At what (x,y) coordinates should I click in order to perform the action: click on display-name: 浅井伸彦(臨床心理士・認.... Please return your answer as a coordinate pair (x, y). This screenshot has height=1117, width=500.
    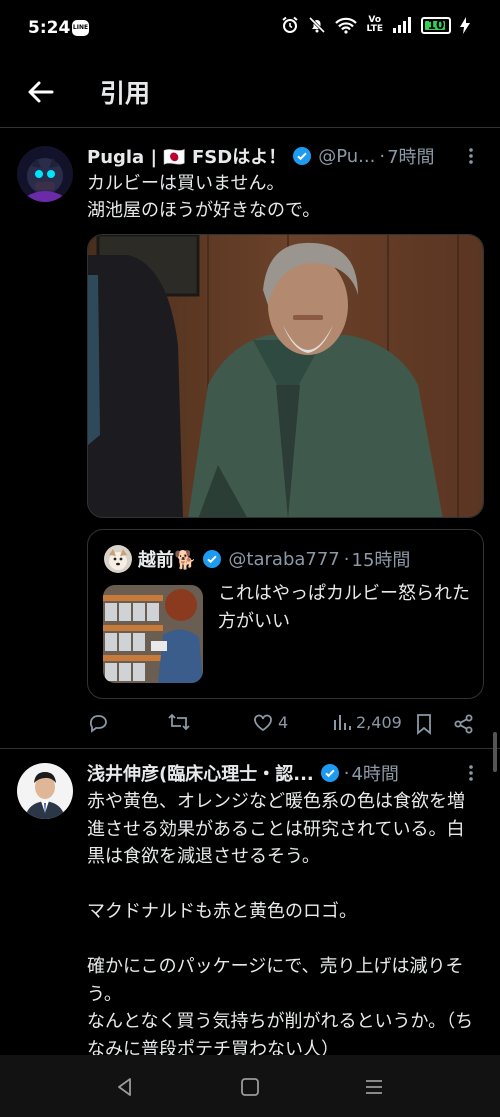
    Looking at the image, I should click on (200, 773).